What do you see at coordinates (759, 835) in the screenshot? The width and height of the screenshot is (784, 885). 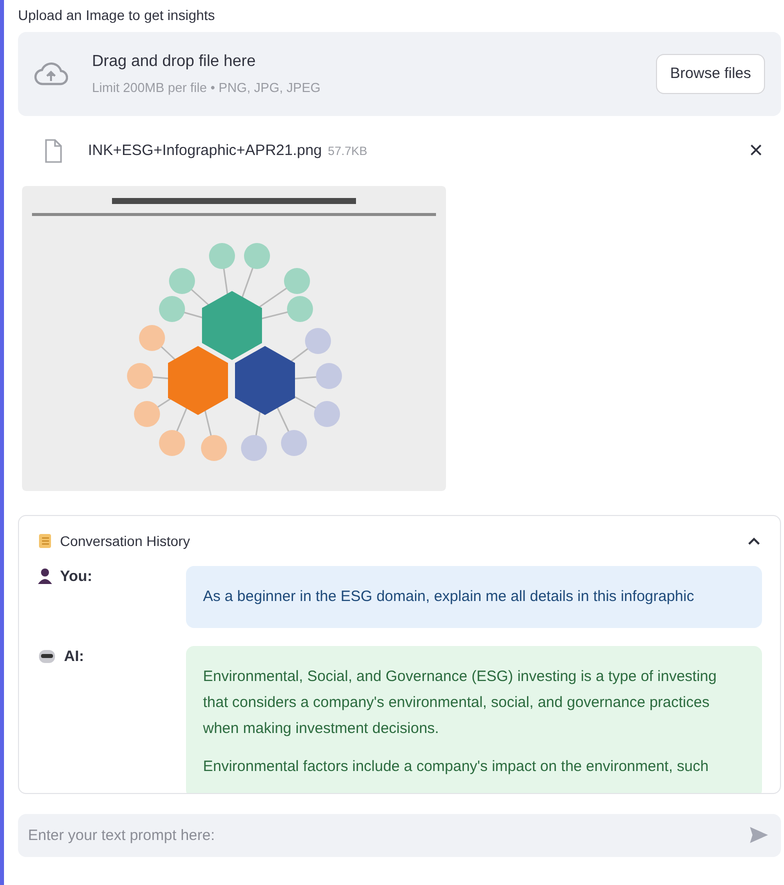 I see `send-icon` at bounding box center [759, 835].